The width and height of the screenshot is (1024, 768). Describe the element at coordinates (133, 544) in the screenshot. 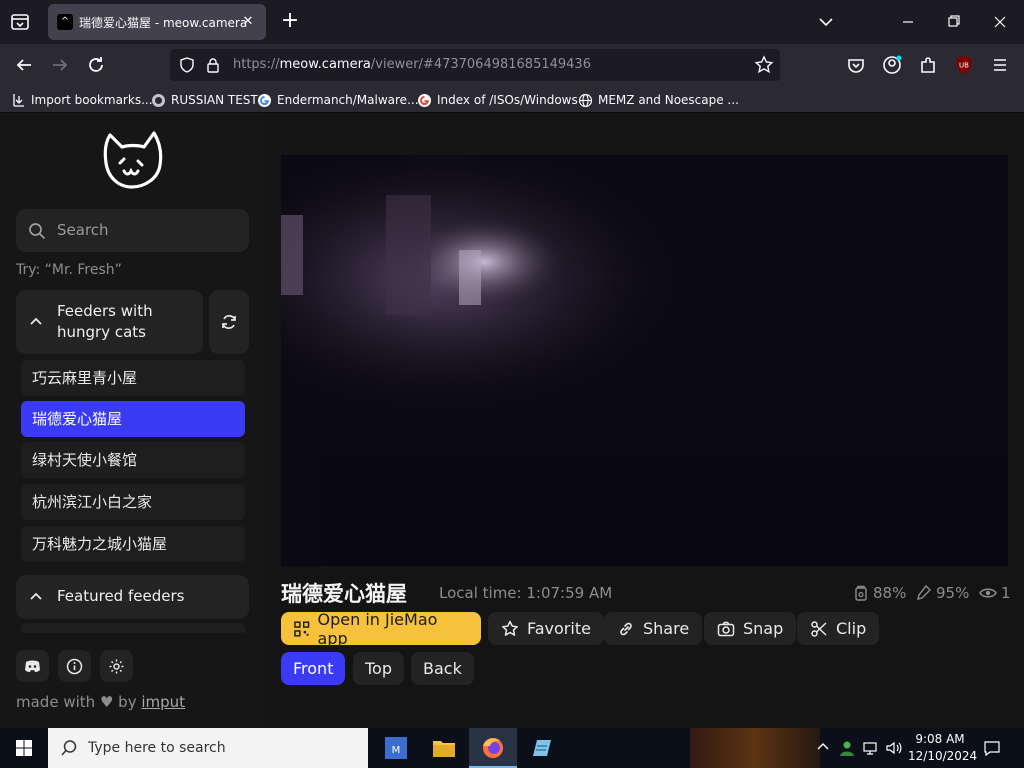

I see `feeder-item: 万科魅力之城小猫屋` at that location.